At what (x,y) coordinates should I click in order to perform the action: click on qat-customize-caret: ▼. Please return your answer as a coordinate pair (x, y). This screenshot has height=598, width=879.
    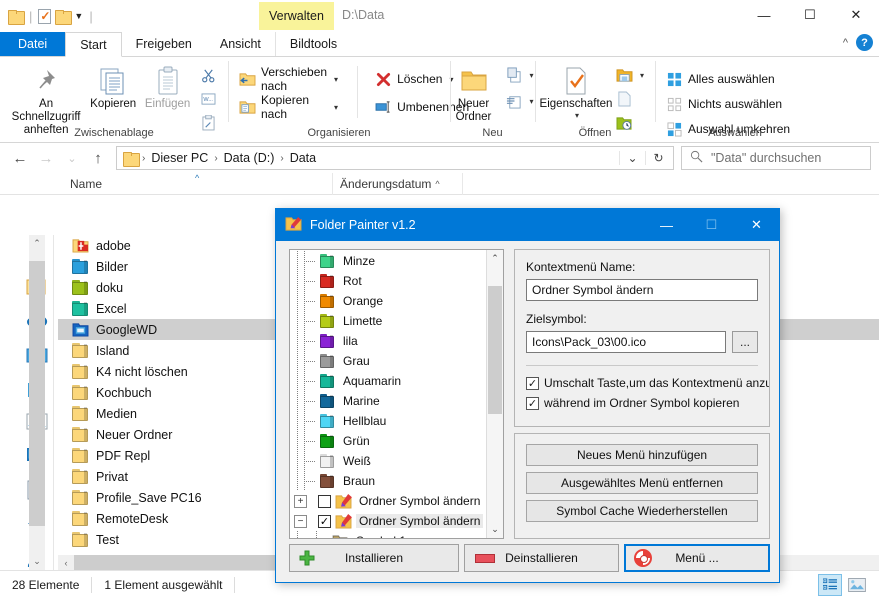
    Looking at the image, I should click on (78, 16).